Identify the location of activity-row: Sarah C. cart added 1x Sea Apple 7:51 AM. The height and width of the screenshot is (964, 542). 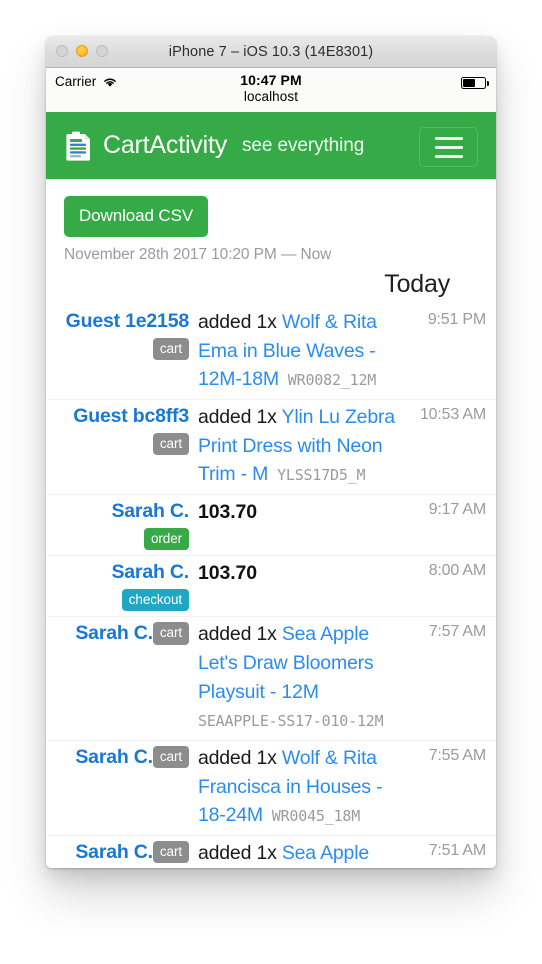
(271, 851).